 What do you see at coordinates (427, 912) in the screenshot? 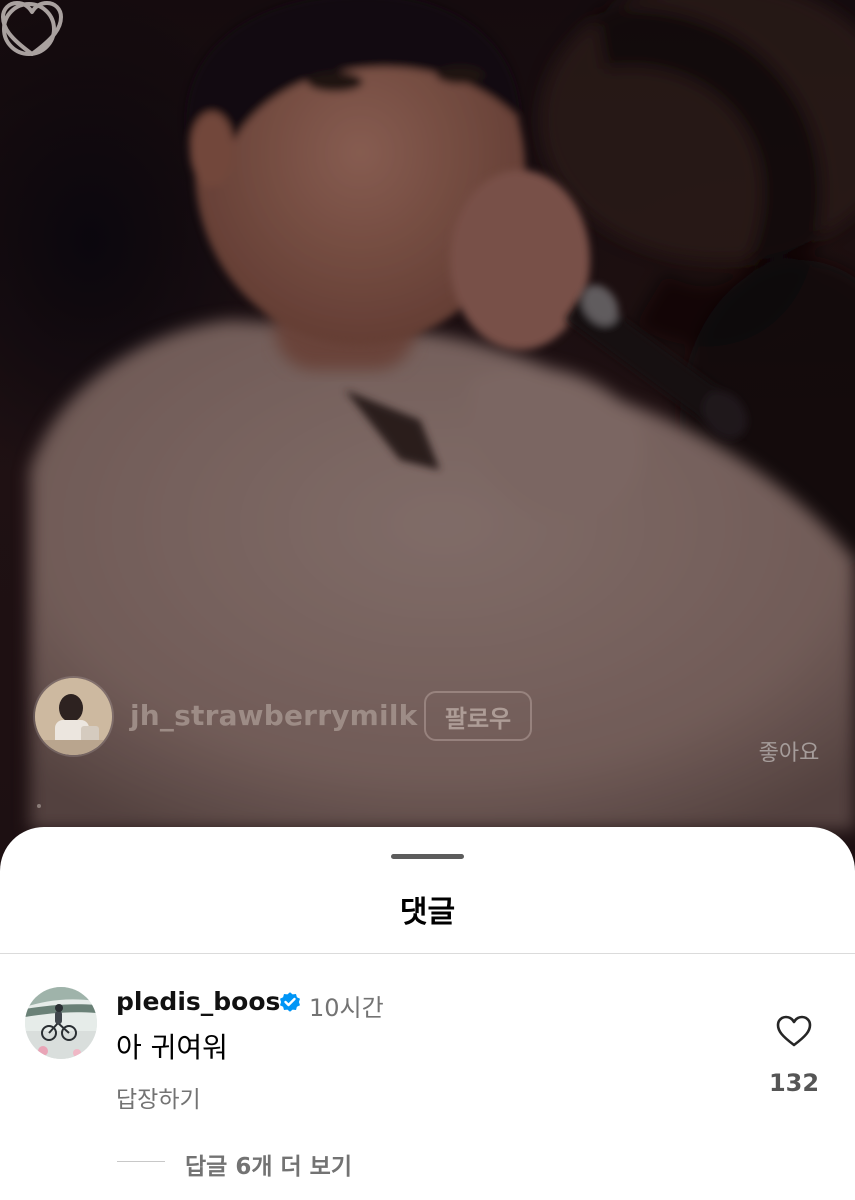
I see `sheet-title: 댓글` at bounding box center [427, 912].